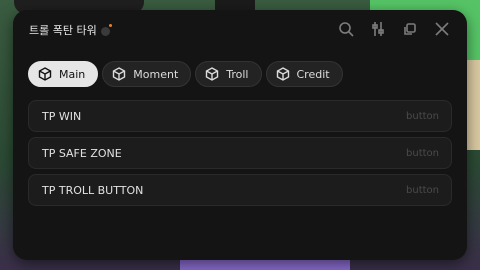 The width and height of the screenshot is (480, 270). What do you see at coordinates (72, 74) in the screenshot?
I see `tab-label: Main` at bounding box center [72, 74].